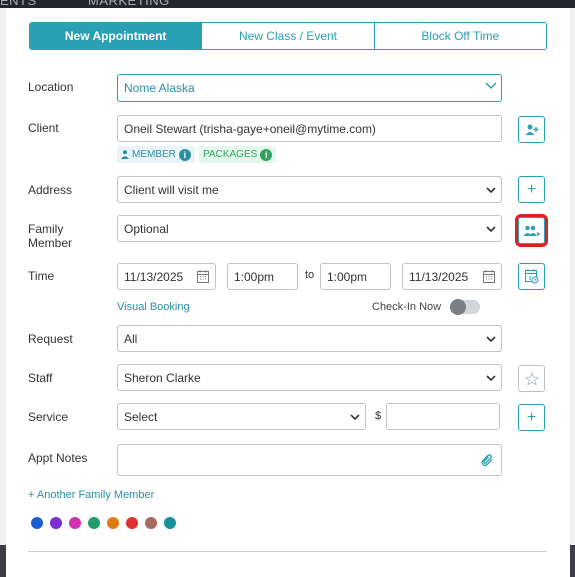  I want to click on add-address-button: +, so click(531, 189).